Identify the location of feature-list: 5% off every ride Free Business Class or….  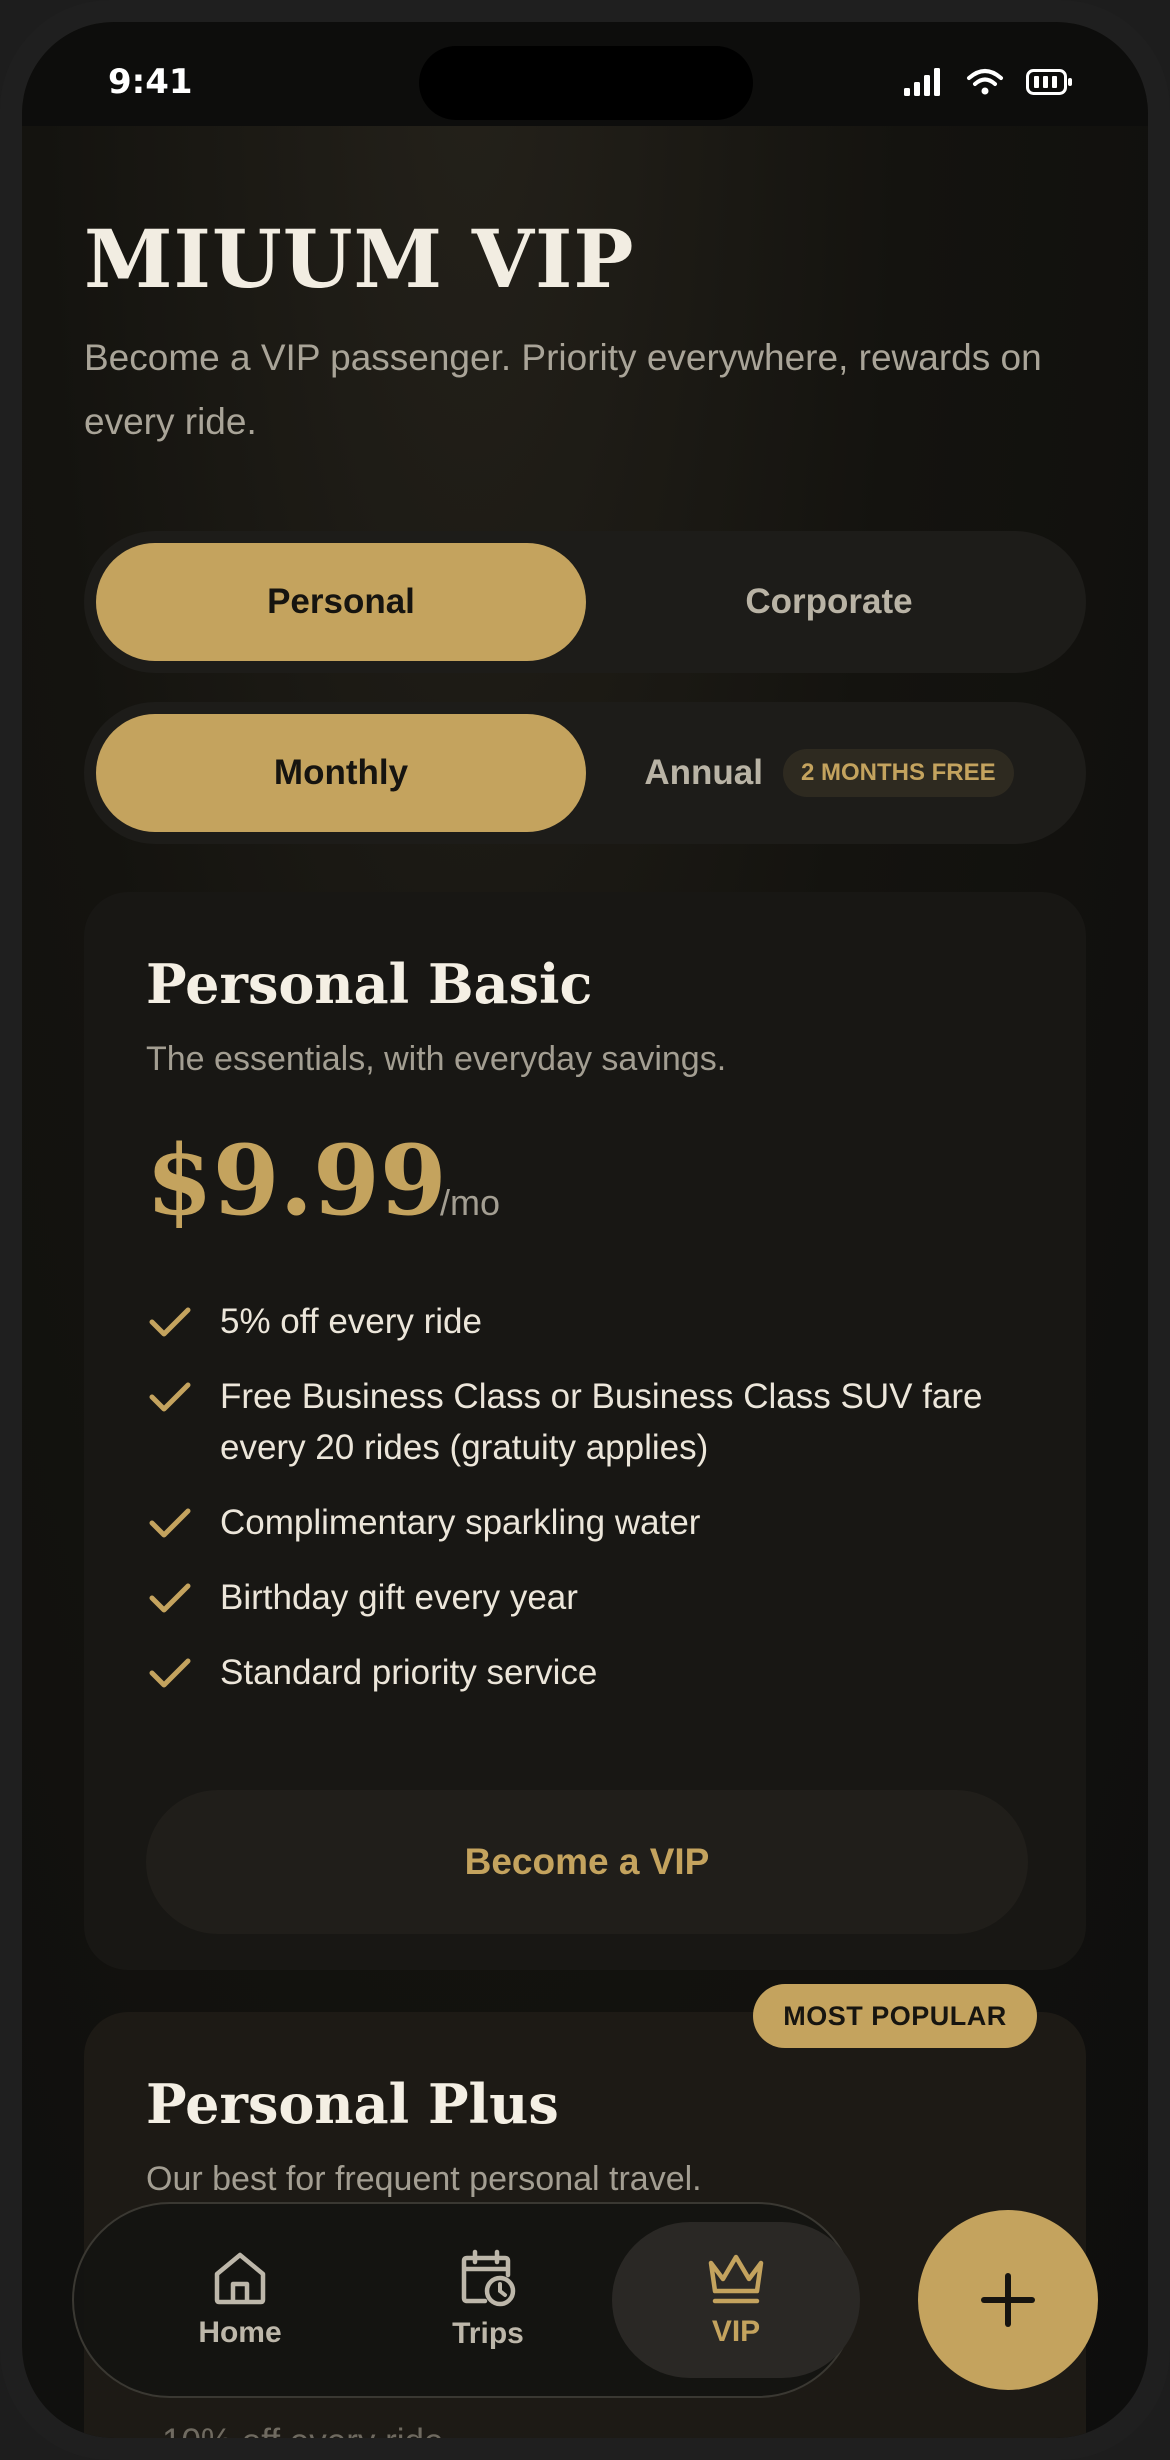
(586, 1509).